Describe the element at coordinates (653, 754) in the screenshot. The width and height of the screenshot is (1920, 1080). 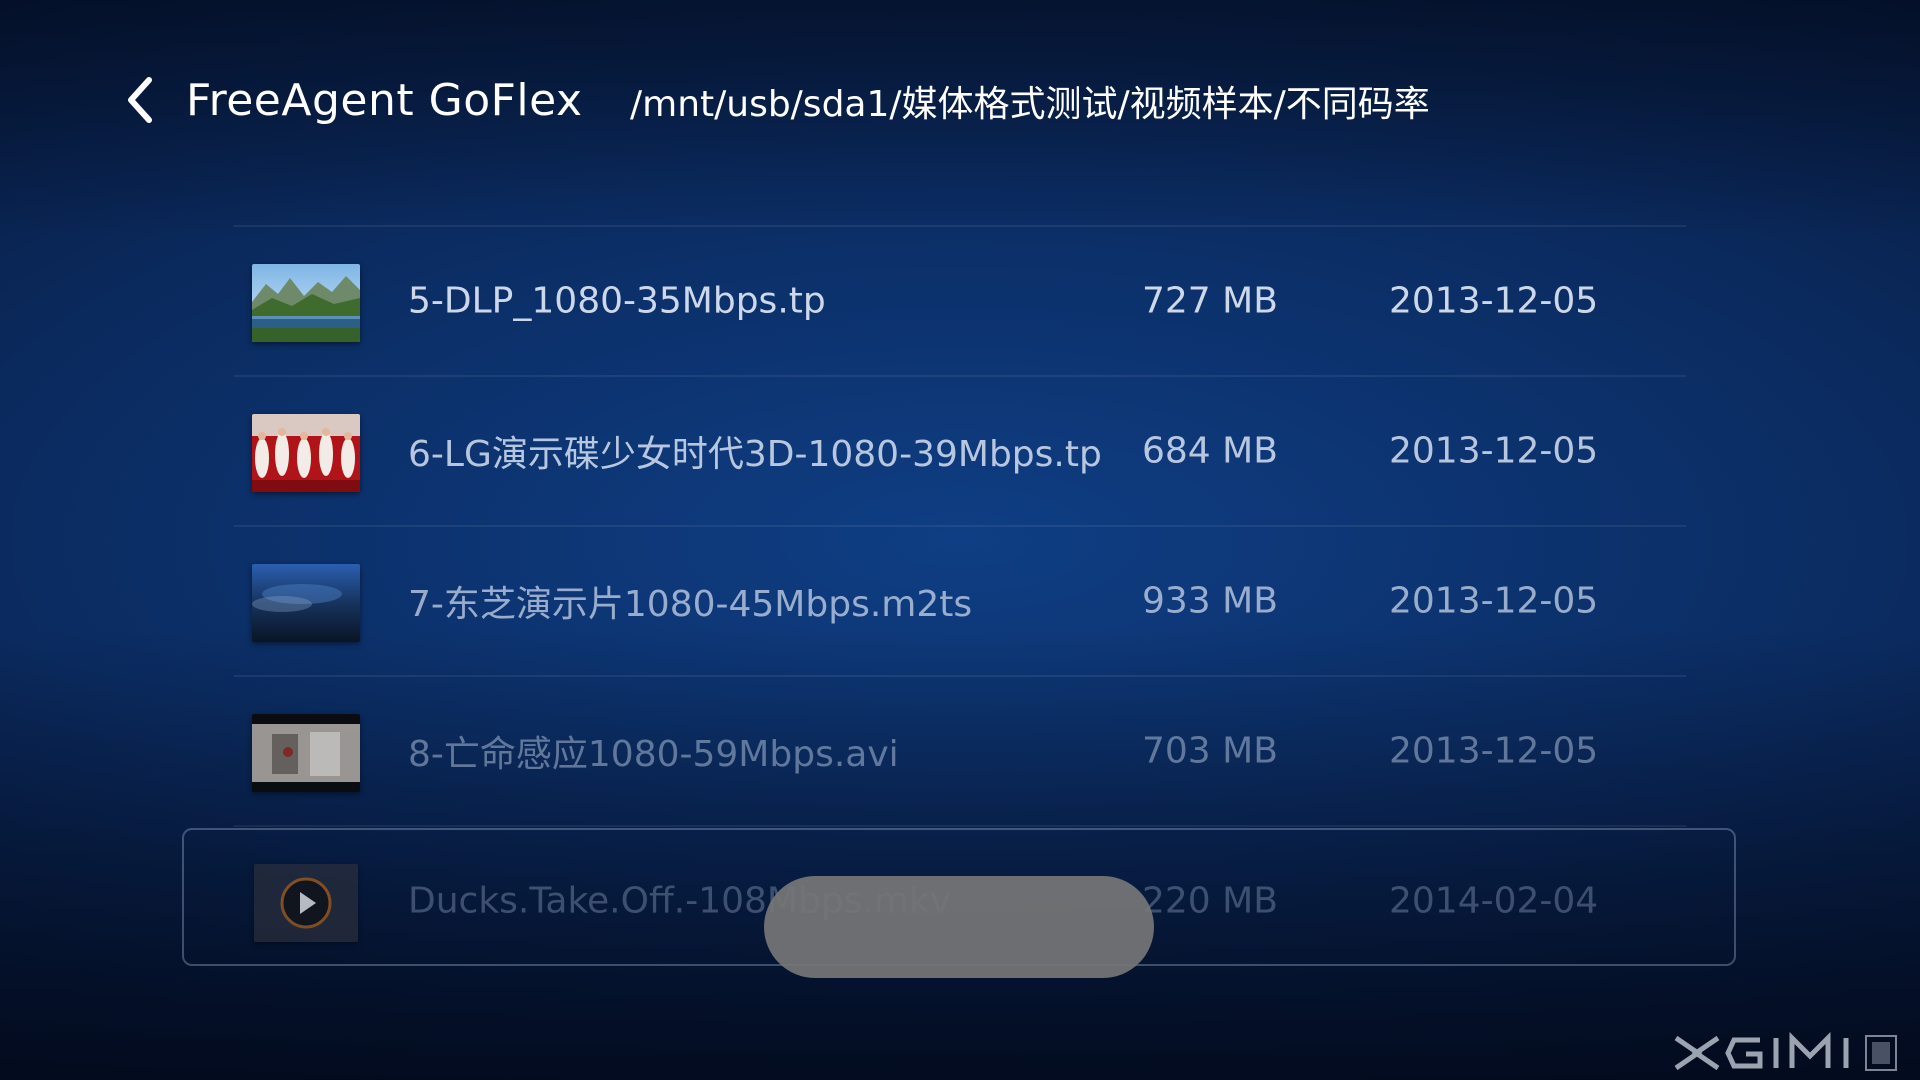
I see `file-name: 8-亡命感应1080-59Mbps.avi` at that location.